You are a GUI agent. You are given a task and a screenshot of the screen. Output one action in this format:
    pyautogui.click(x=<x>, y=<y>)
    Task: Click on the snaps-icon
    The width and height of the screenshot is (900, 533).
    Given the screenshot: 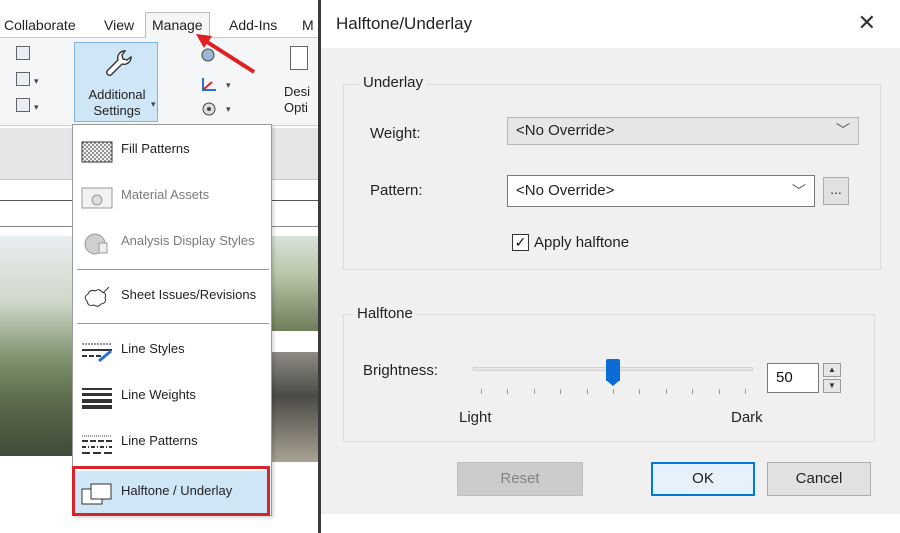 What is the action you would take?
    pyautogui.click(x=23, y=79)
    